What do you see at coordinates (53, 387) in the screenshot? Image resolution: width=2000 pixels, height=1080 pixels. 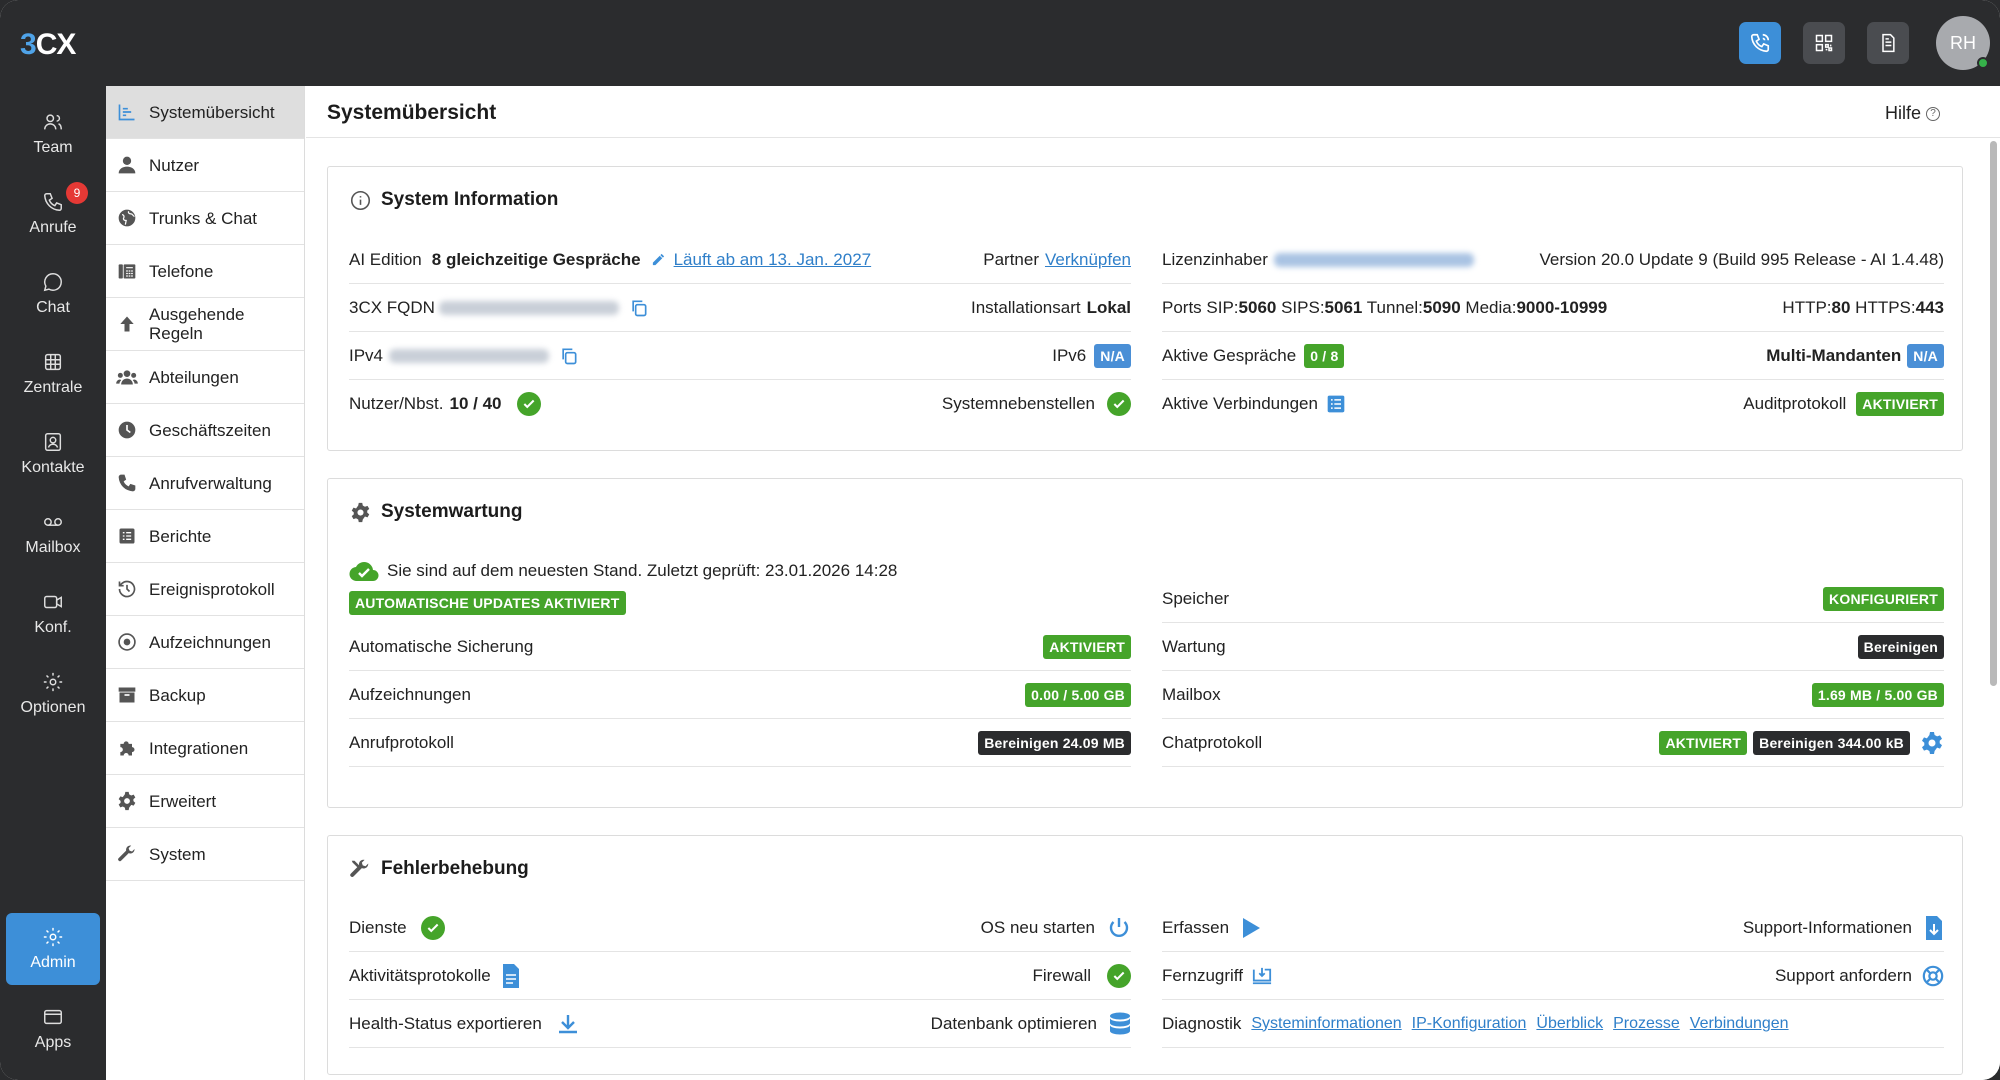 I see `rail-label: Zentrale` at bounding box center [53, 387].